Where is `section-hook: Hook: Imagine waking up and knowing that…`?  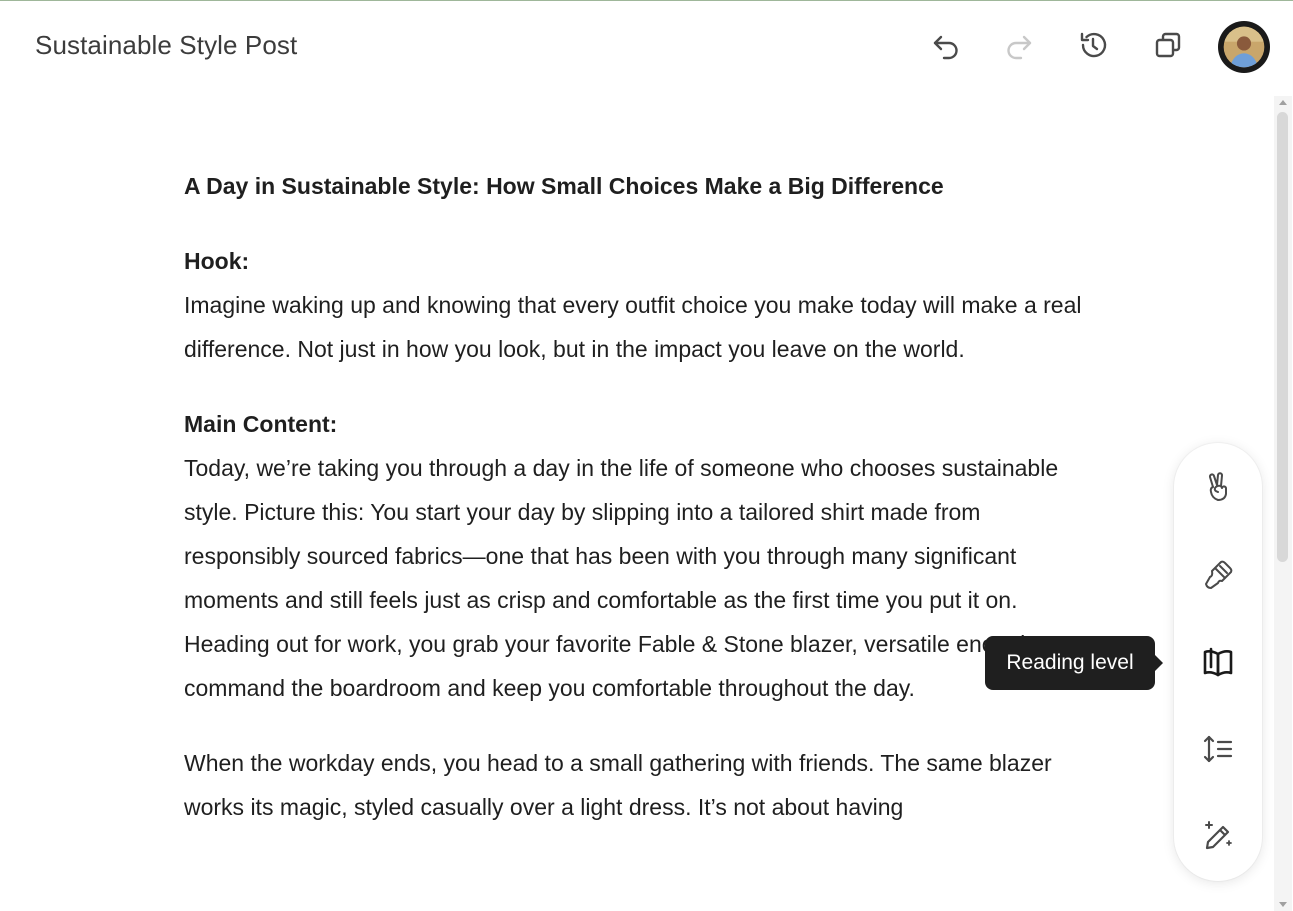
section-hook: Hook: Imagine waking up and knowing that… is located at coordinates (634, 305).